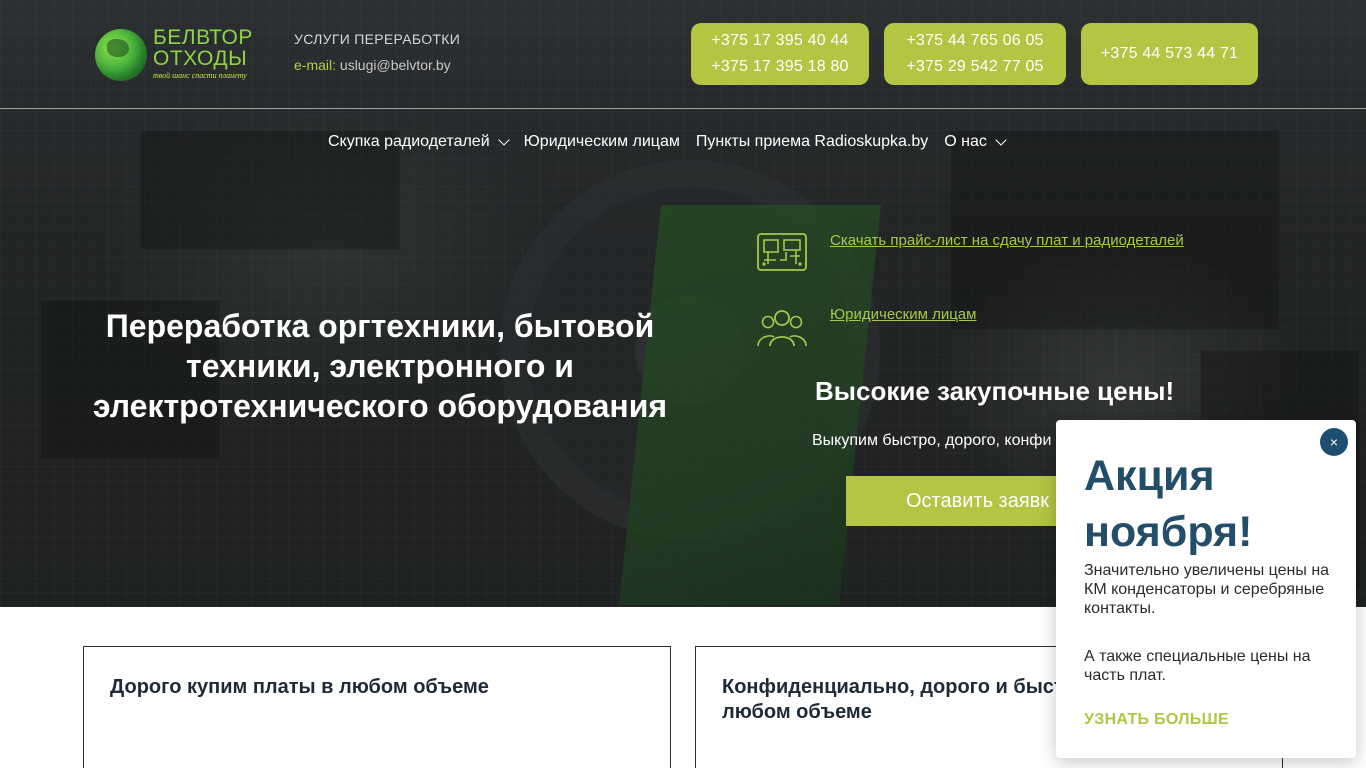  I want to click on feature-card-boards: Дорого купим платы в любом объеме, so click(377, 707).